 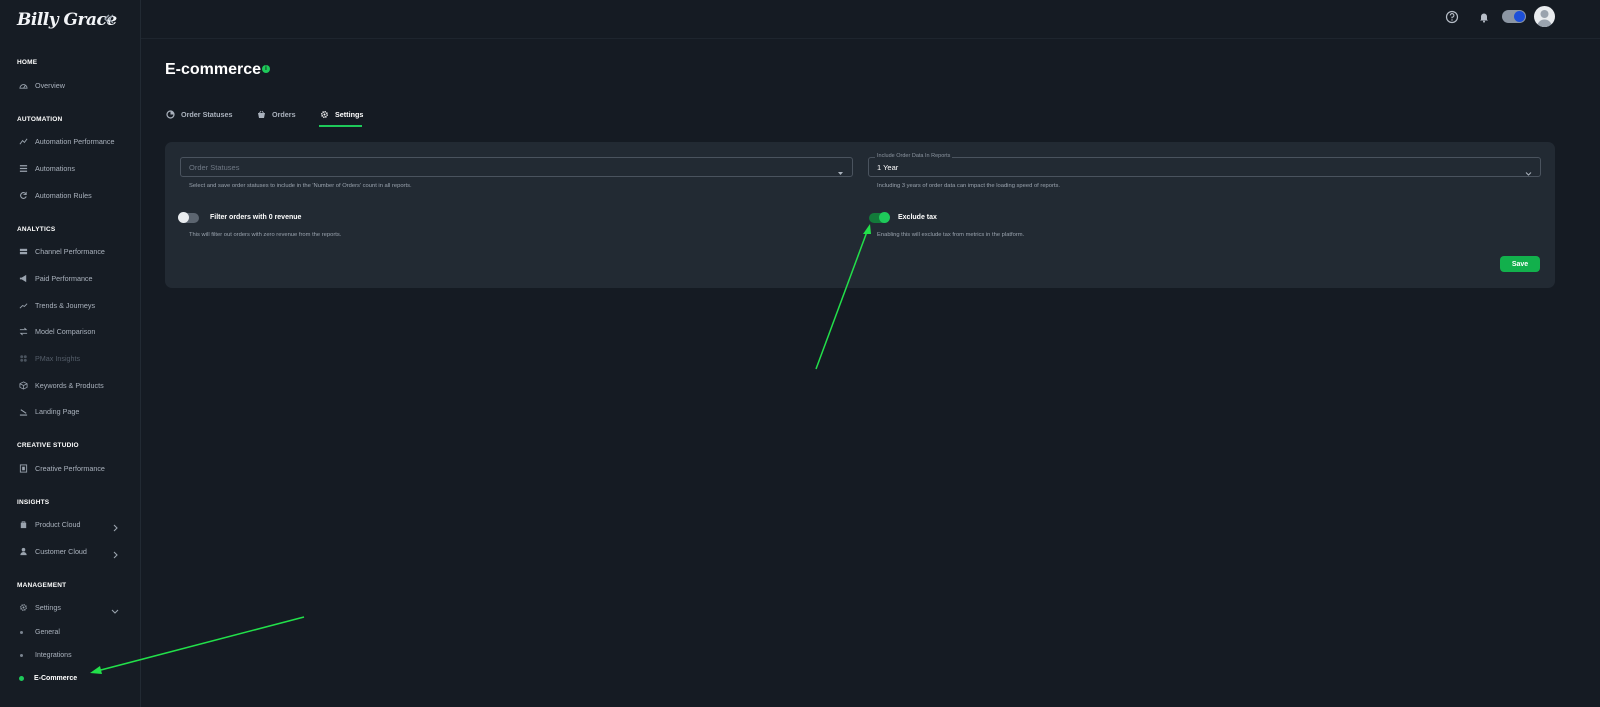 What do you see at coordinates (50, 85) in the screenshot?
I see `sidebar-item-label: Overview` at bounding box center [50, 85].